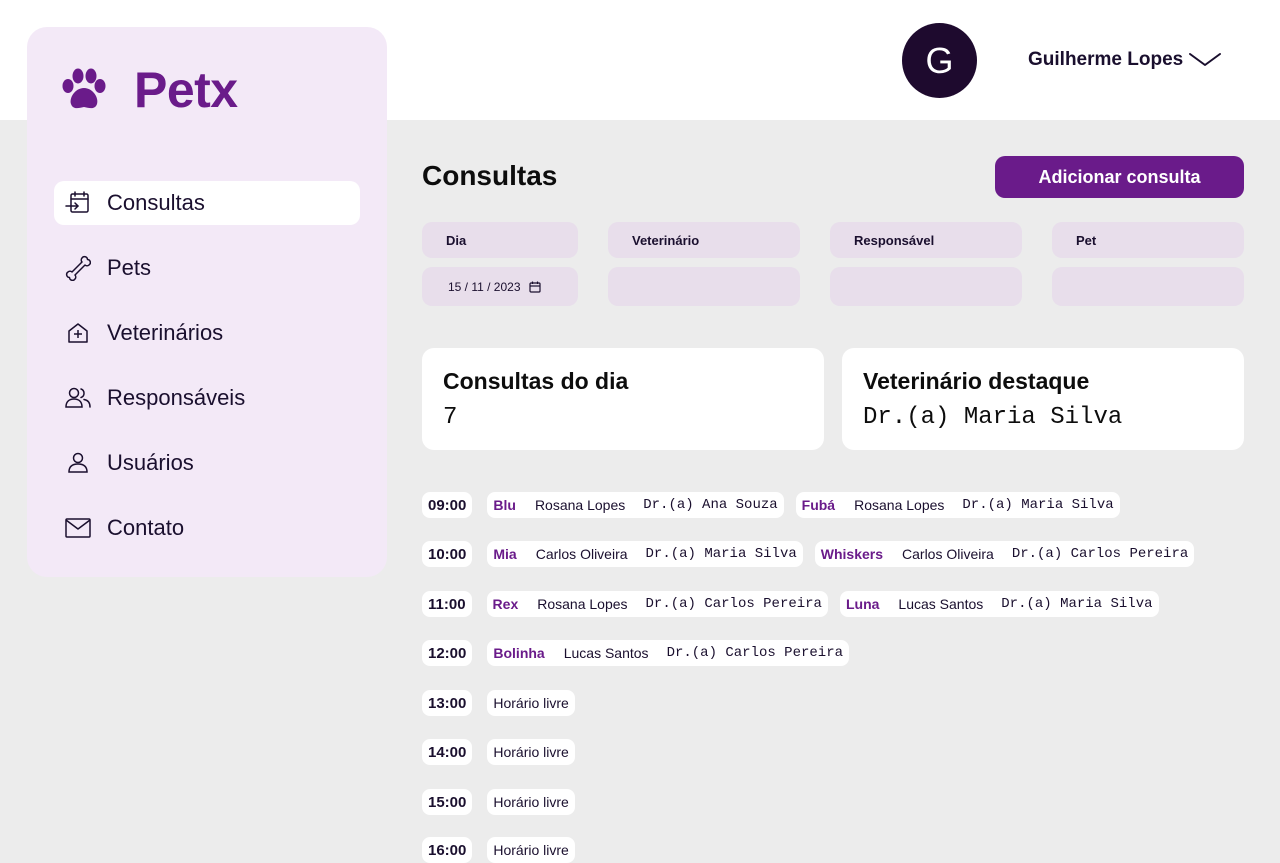  What do you see at coordinates (447, 604) in the screenshot?
I see `time-chip: 11:00` at bounding box center [447, 604].